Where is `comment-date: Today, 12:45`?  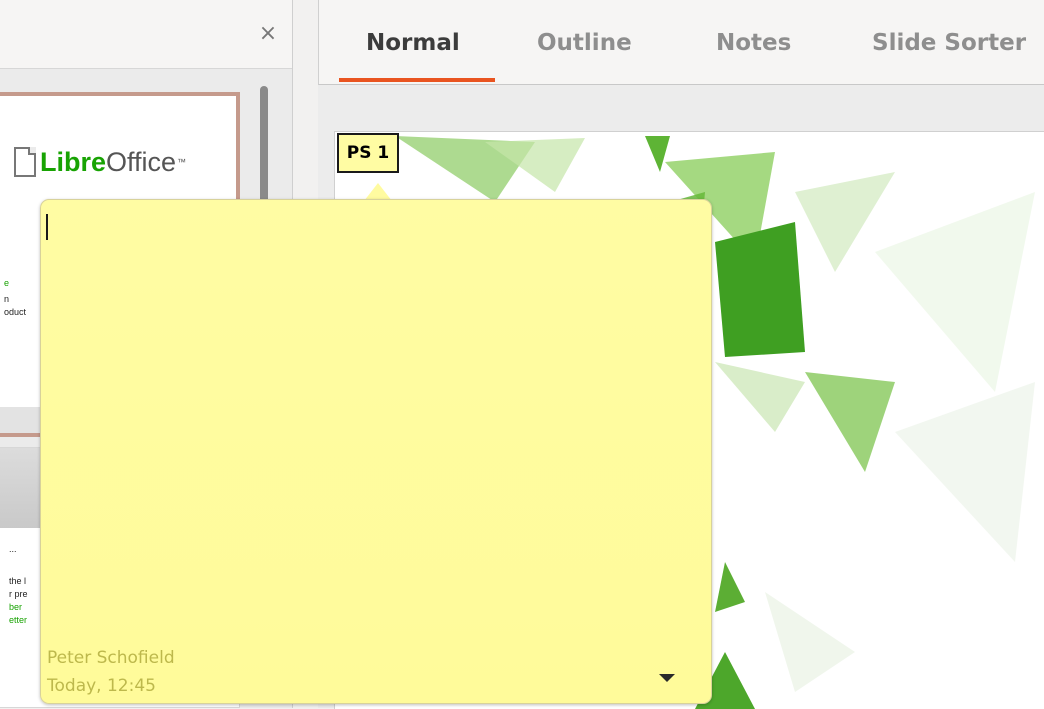
comment-date: Today, 12:45 is located at coordinates (101, 686).